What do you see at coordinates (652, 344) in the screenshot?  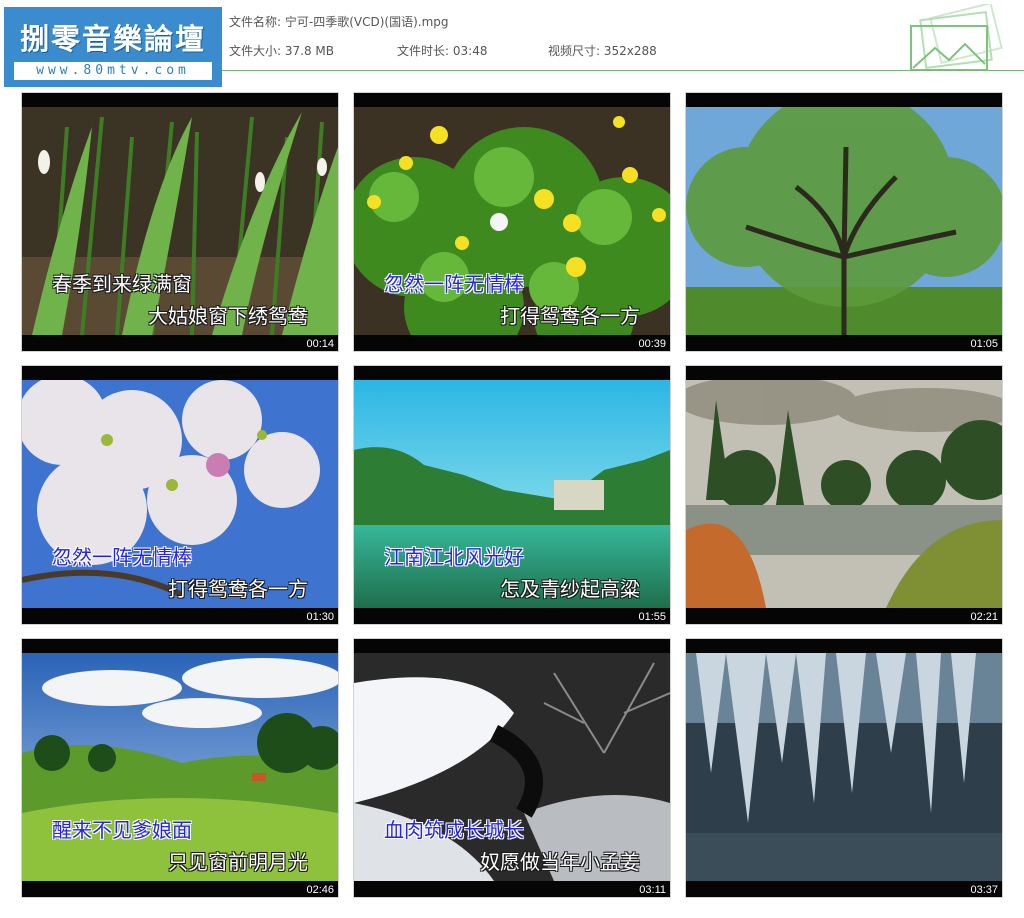 I see `timestamp: 00:39` at bounding box center [652, 344].